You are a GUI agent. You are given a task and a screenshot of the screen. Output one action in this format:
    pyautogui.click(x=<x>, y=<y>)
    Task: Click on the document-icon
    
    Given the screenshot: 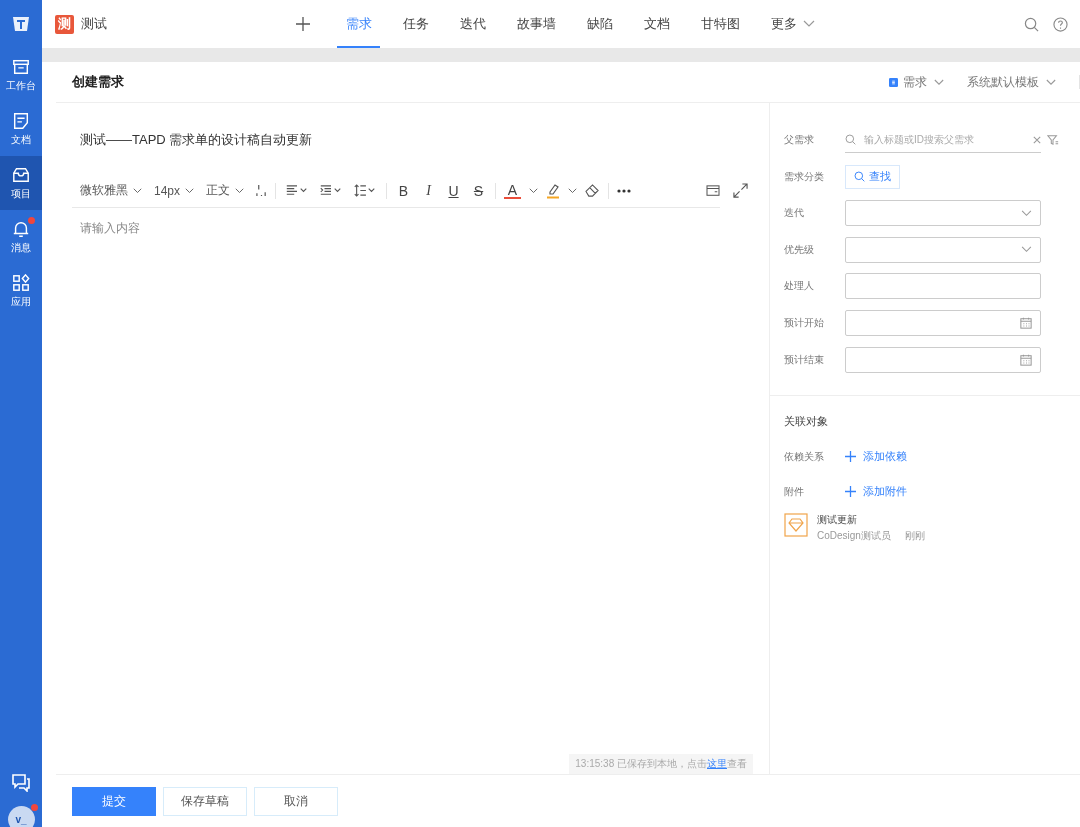 What is the action you would take?
    pyautogui.click(x=21, y=120)
    